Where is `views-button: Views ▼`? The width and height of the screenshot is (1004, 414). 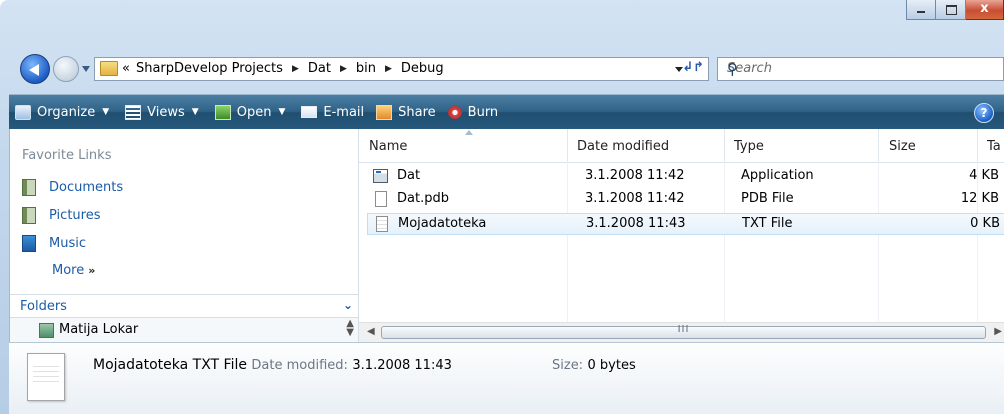 views-button: Views ▼ is located at coordinates (162, 112).